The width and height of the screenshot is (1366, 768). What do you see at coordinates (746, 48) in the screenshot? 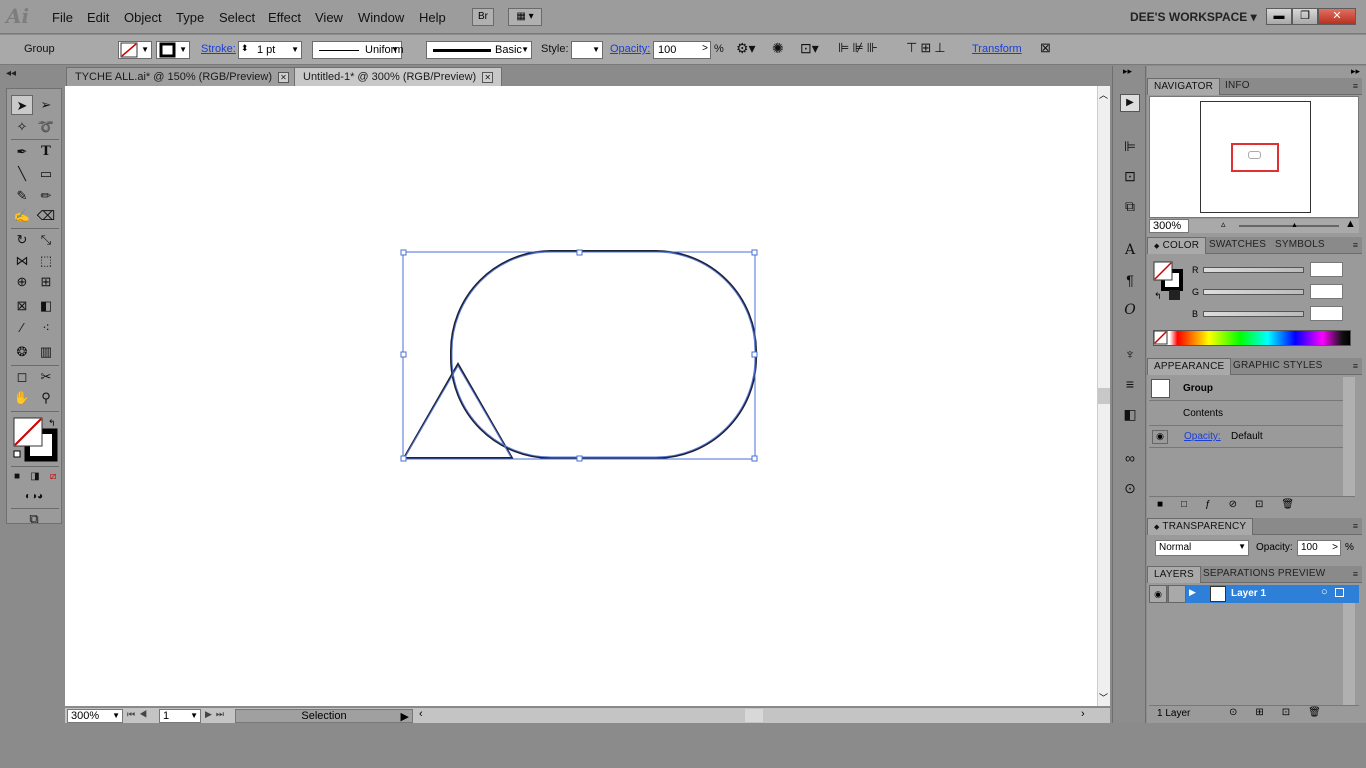
I see `recolor-artwork-icon: ⚙▾` at bounding box center [746, 48].